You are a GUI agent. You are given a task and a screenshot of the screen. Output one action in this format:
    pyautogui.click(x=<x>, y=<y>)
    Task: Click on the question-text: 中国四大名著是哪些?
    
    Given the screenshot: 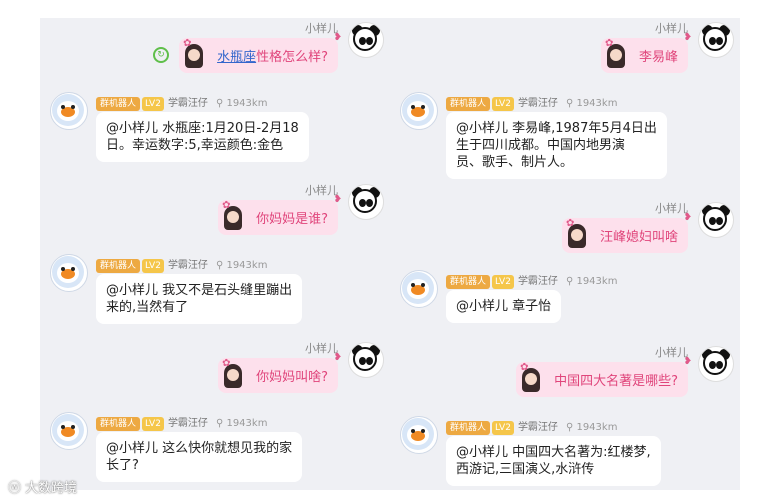 What is the action you would take?
    pyautogui.click(x=616, y=381)
    